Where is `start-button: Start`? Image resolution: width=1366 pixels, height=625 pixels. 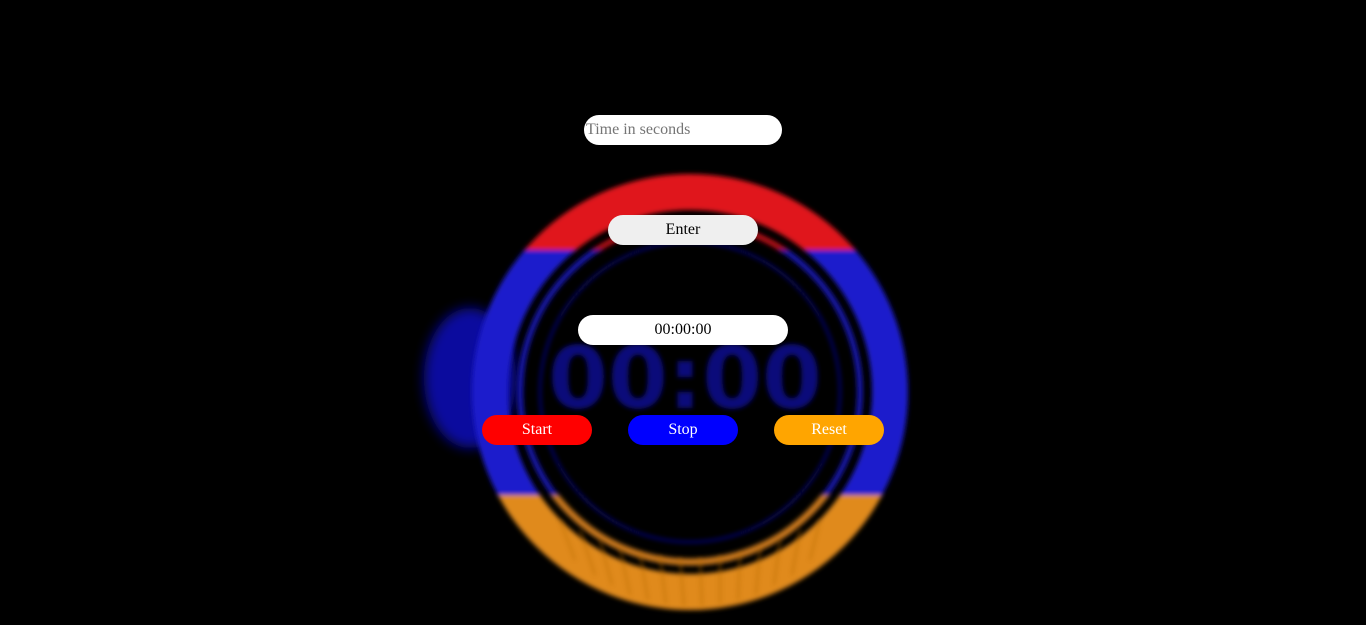
start-button: Start is located at coordinates (537, 430).